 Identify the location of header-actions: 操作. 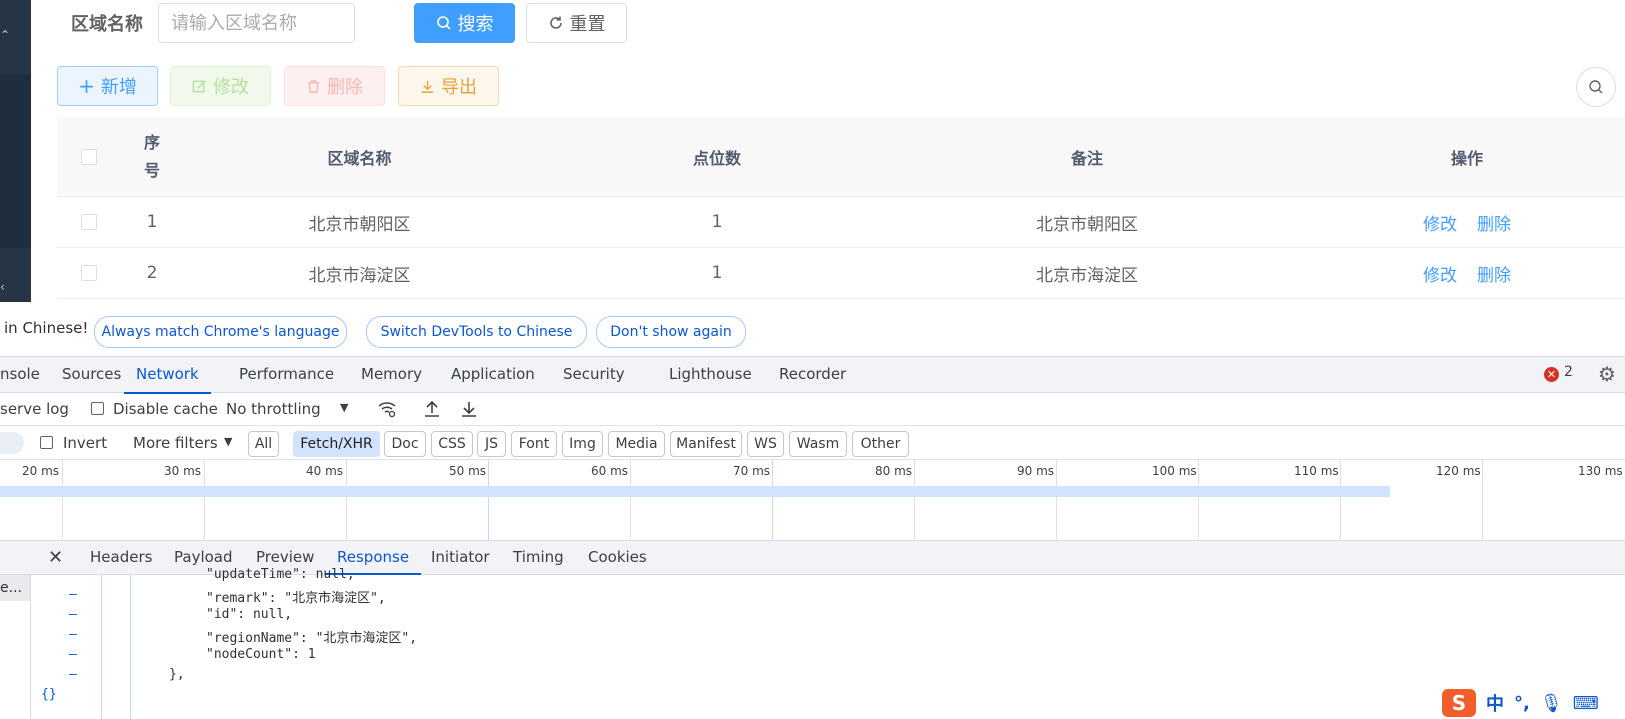
(1466, 158).